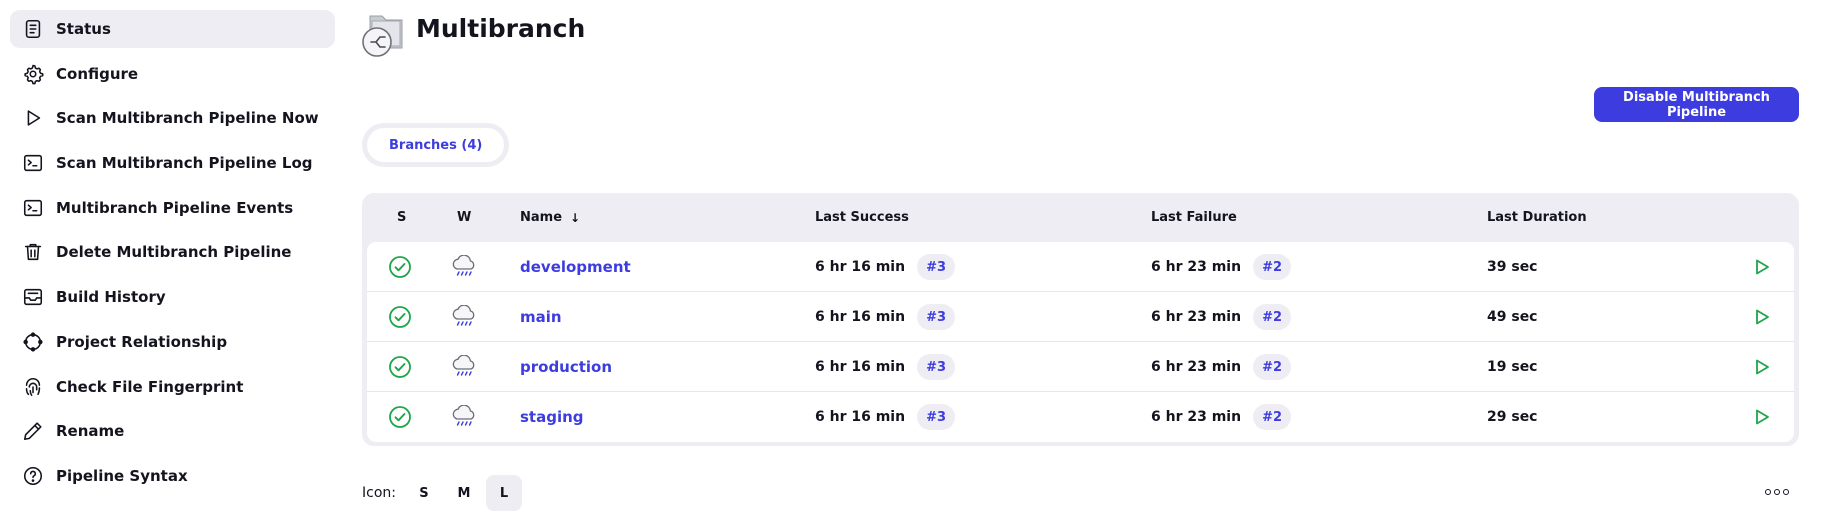 The width and height of the screenshot is (1830, 514). Describe the element at coordinates (550, 217) in the screenshot. I see `column-header-name: Name ↓` at that location.